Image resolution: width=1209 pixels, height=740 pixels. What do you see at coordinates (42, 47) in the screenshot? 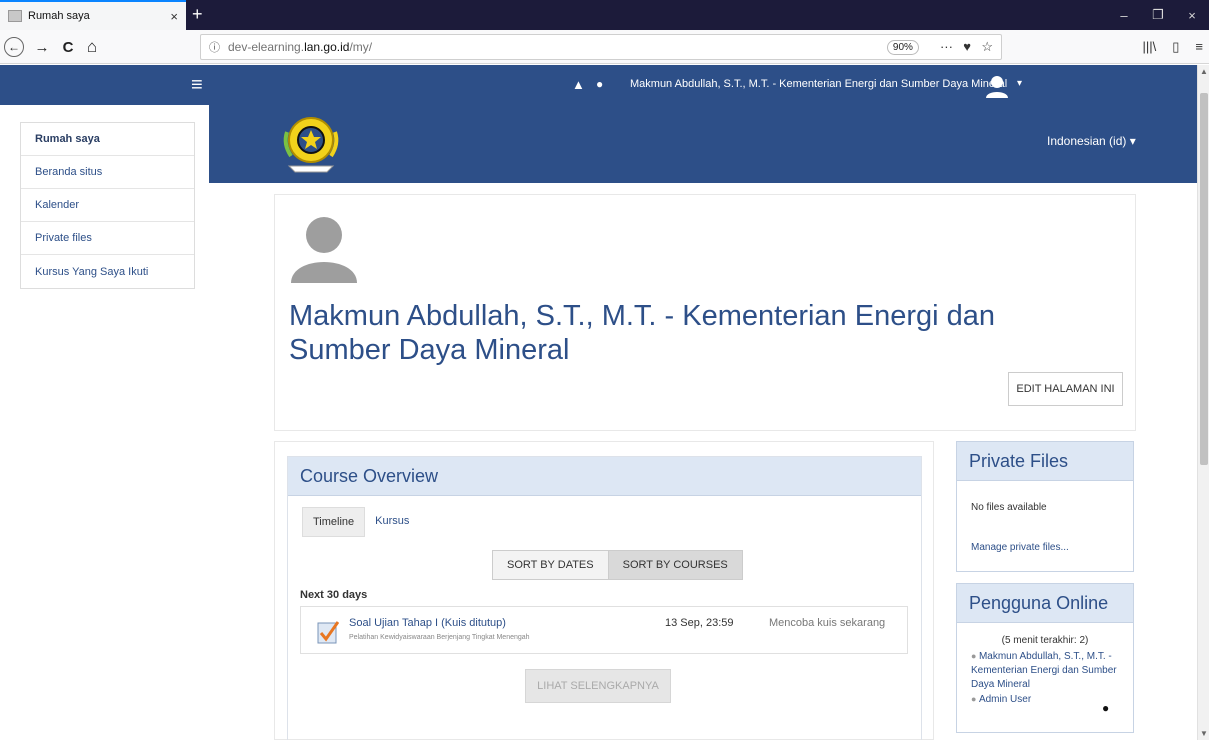
I see `forward-icon: →` at bounding box center [42, 47].